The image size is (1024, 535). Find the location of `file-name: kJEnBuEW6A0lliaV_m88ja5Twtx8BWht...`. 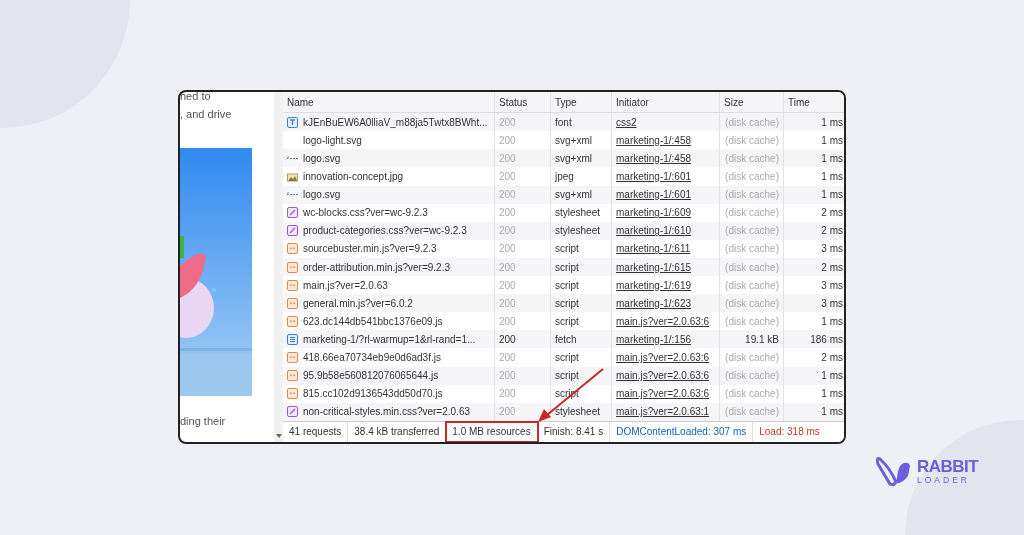

file-name: kJEnBuEW6A0lliaV_m88ja5Twtx8BWht... is located at coordinates (395, 122).